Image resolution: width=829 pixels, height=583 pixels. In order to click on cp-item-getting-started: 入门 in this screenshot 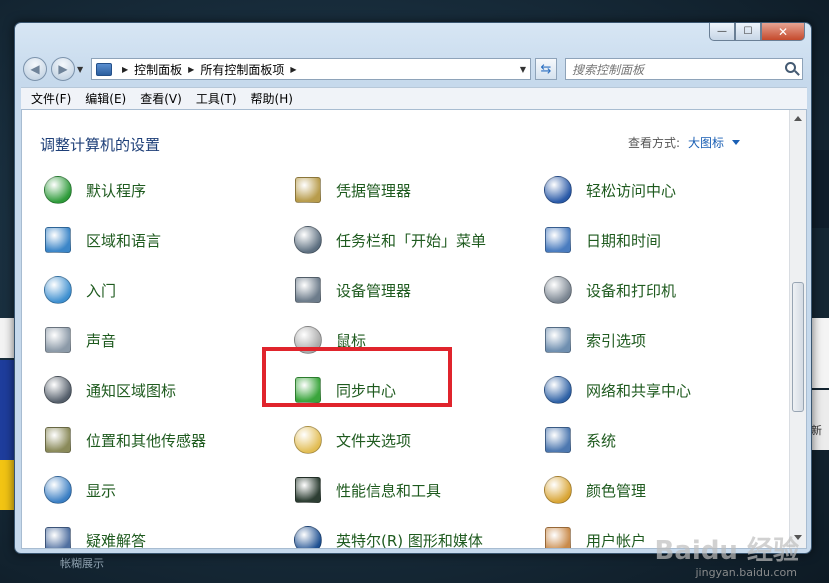, I will do `click(79, 290)`.